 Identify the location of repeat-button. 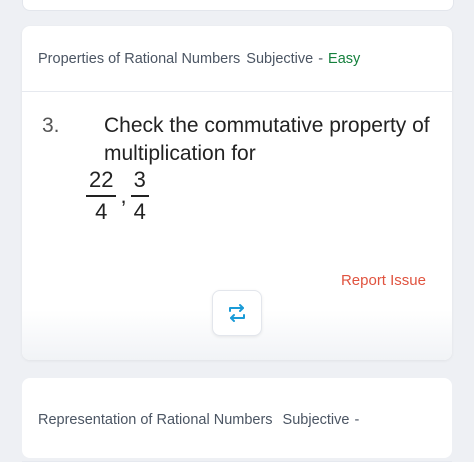
(237, 313).